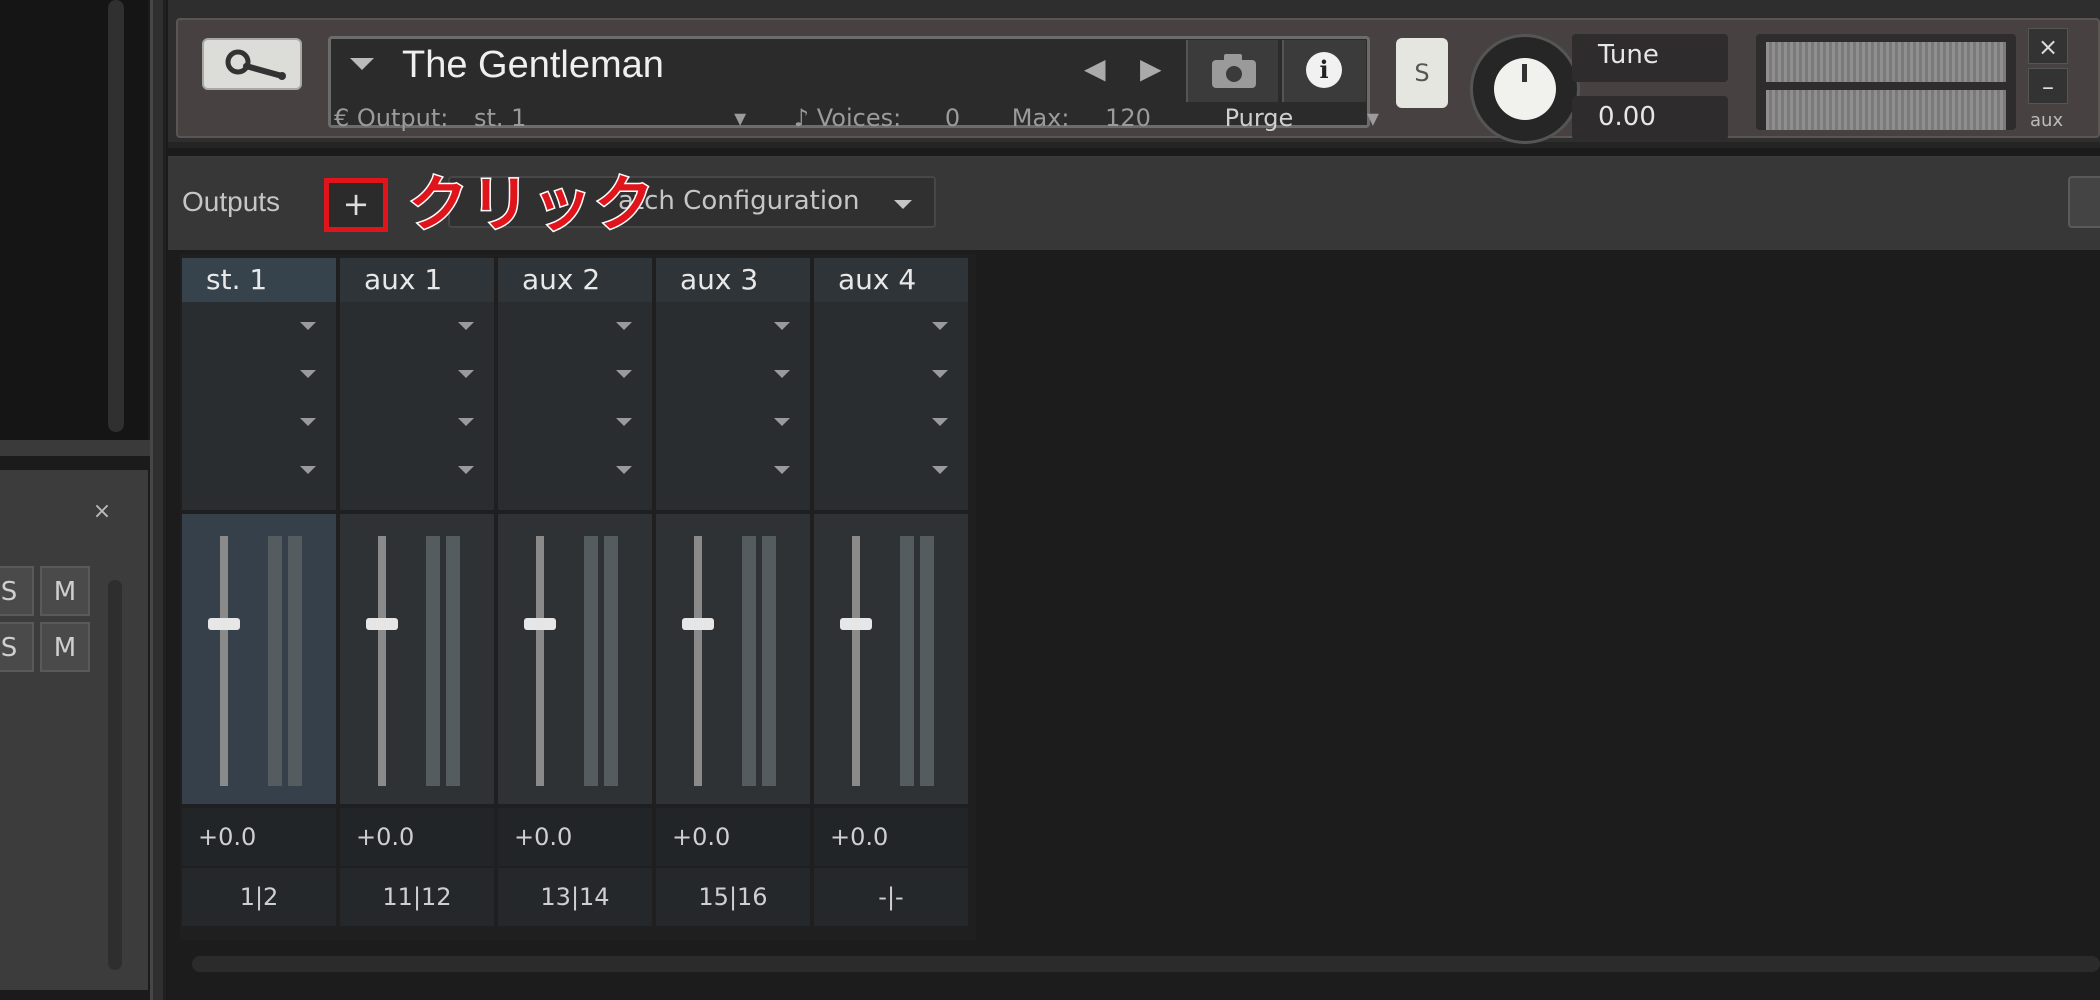  What do you see at coordinates (500, 118) in the screenshot?
I see `output-value: st. 1` at bounding box center [500, 118].